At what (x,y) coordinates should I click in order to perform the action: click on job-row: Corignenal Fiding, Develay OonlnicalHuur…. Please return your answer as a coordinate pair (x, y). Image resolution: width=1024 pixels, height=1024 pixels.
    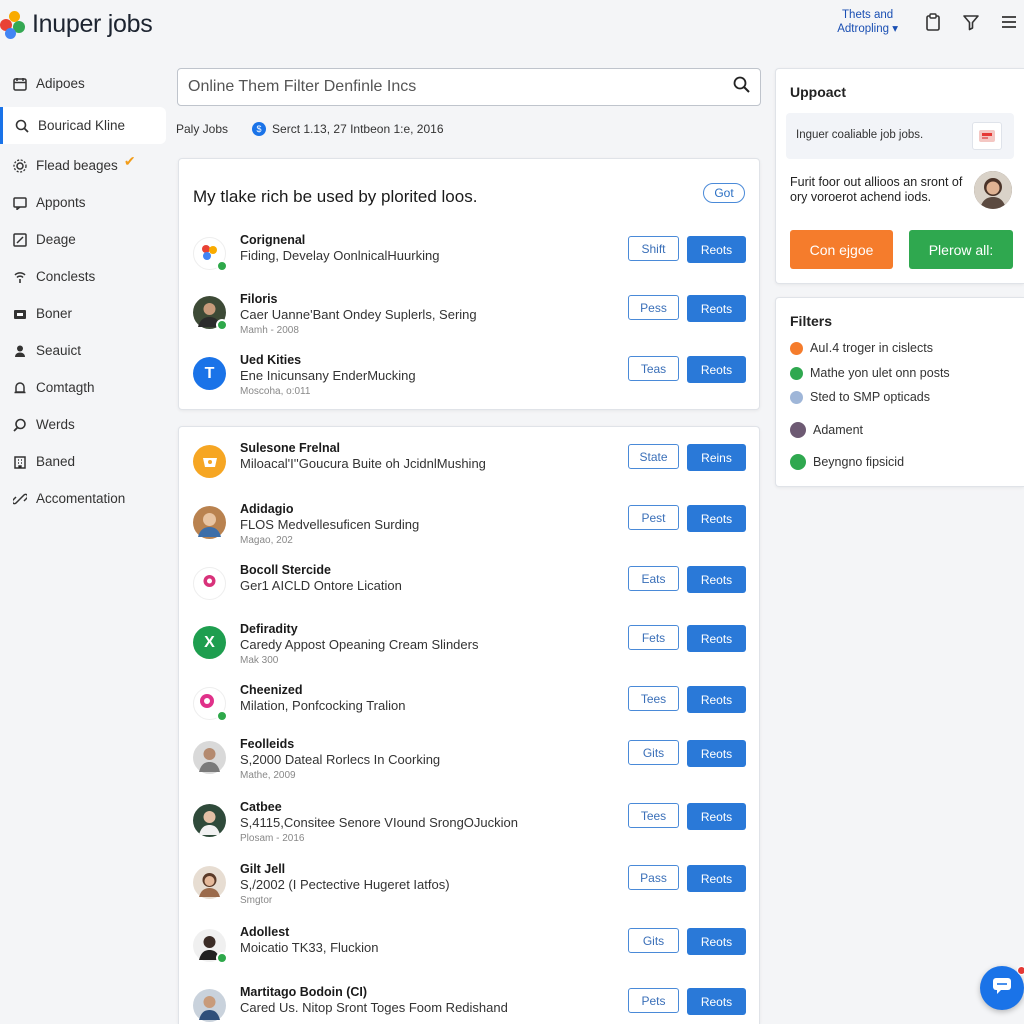
    Looking at the image, I should click on (470, 258).